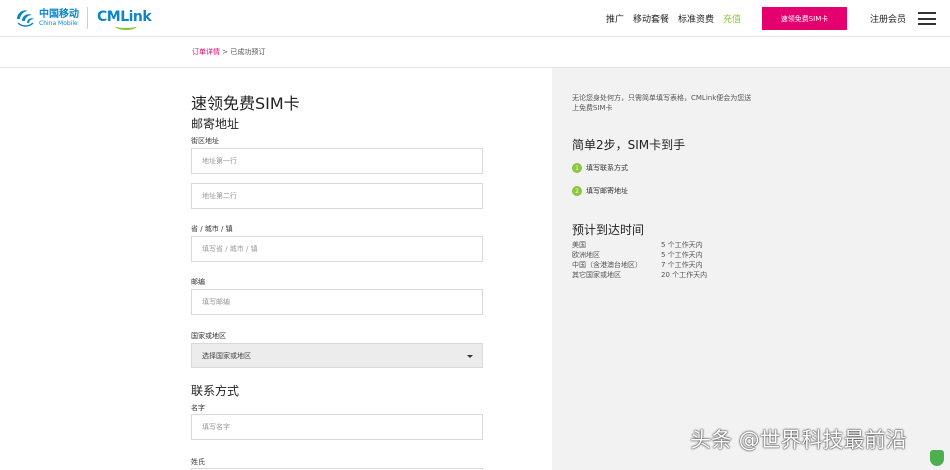 This screenshot has height=470, width=950. Describe the element at coordinates (59, 14) in the screenshot. I see `logo-cn-text: 中国移动` at that location.